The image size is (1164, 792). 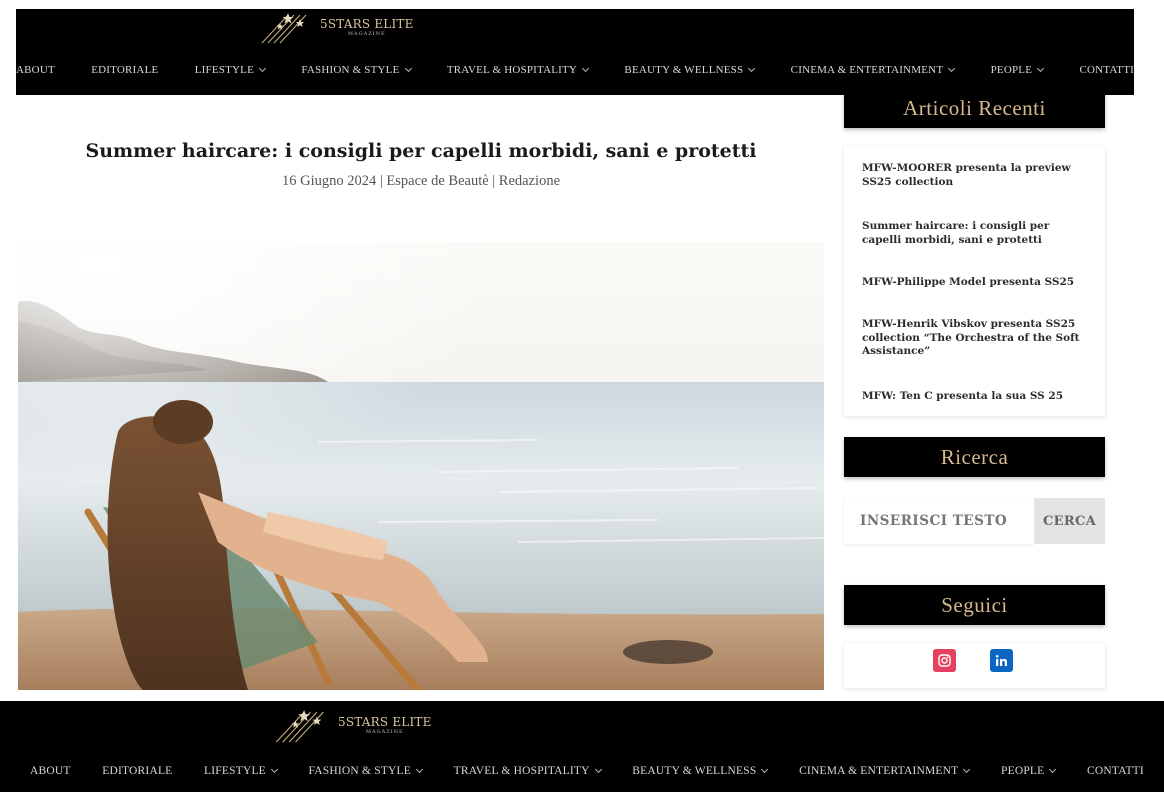 I want to click on instagram-glyph, so click(x=944, y=660).